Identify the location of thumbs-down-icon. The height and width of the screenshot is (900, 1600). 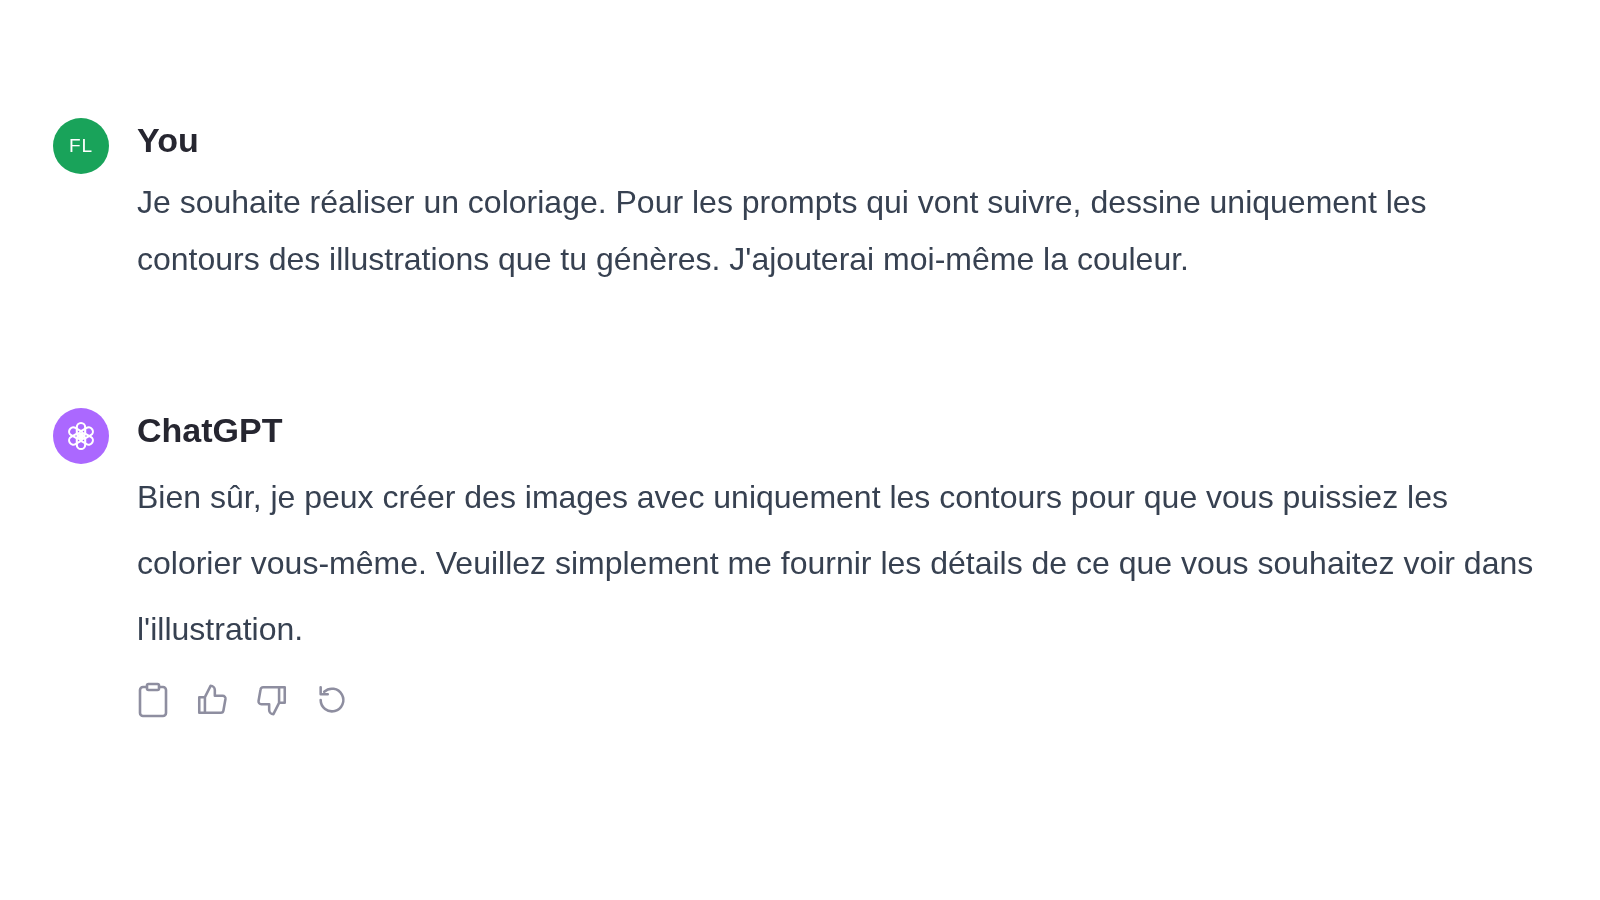
(272, 700).